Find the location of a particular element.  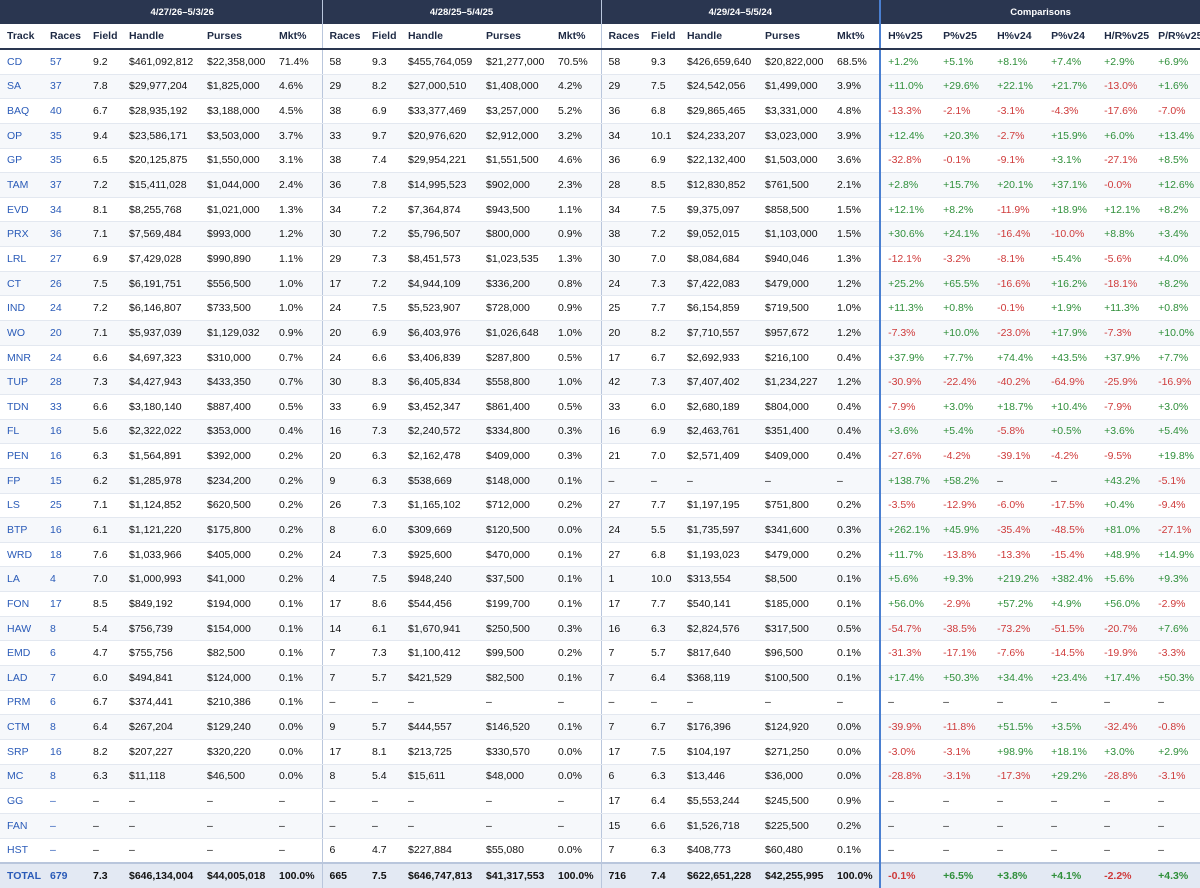

cell-races: 34 is located at coordinates (343, 210).